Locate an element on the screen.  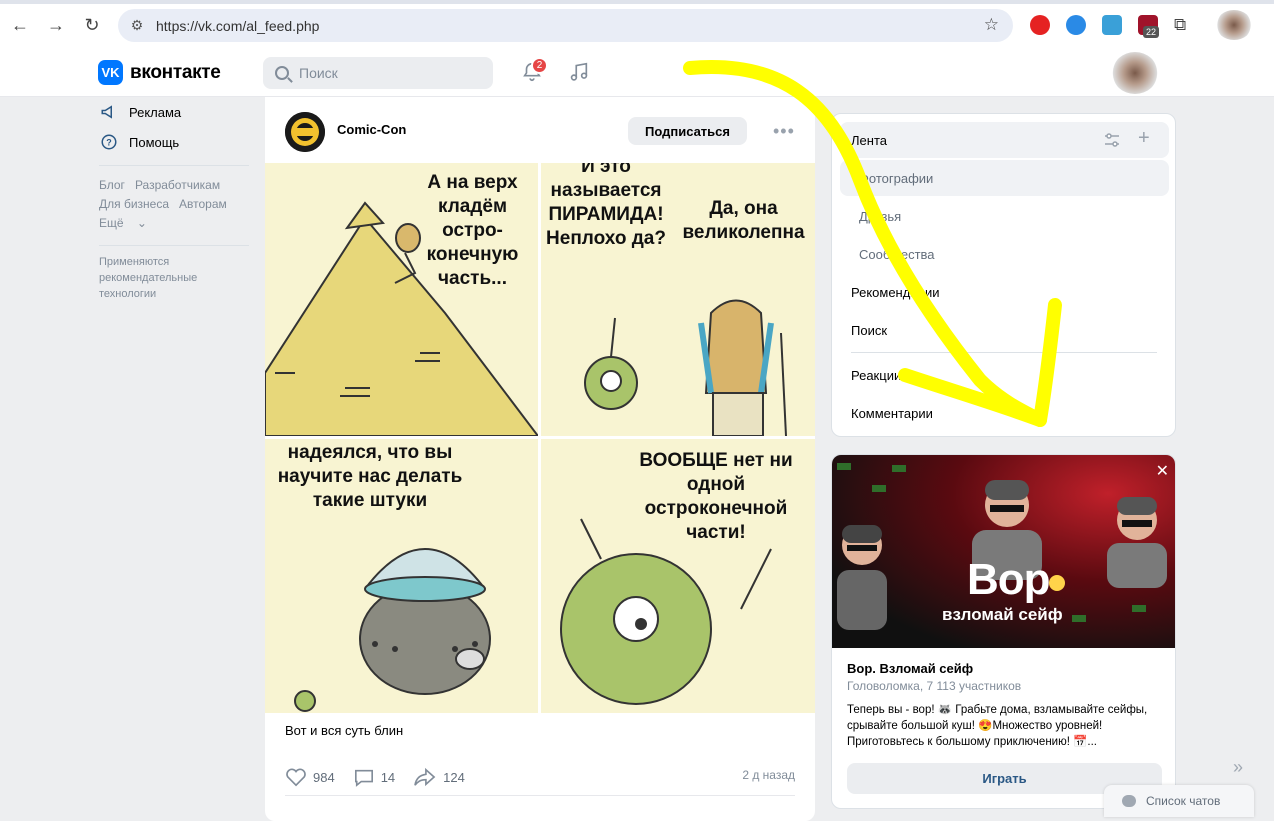
ad-banner-subtitle: взломай сейф is located at coordinates (1002, 614).